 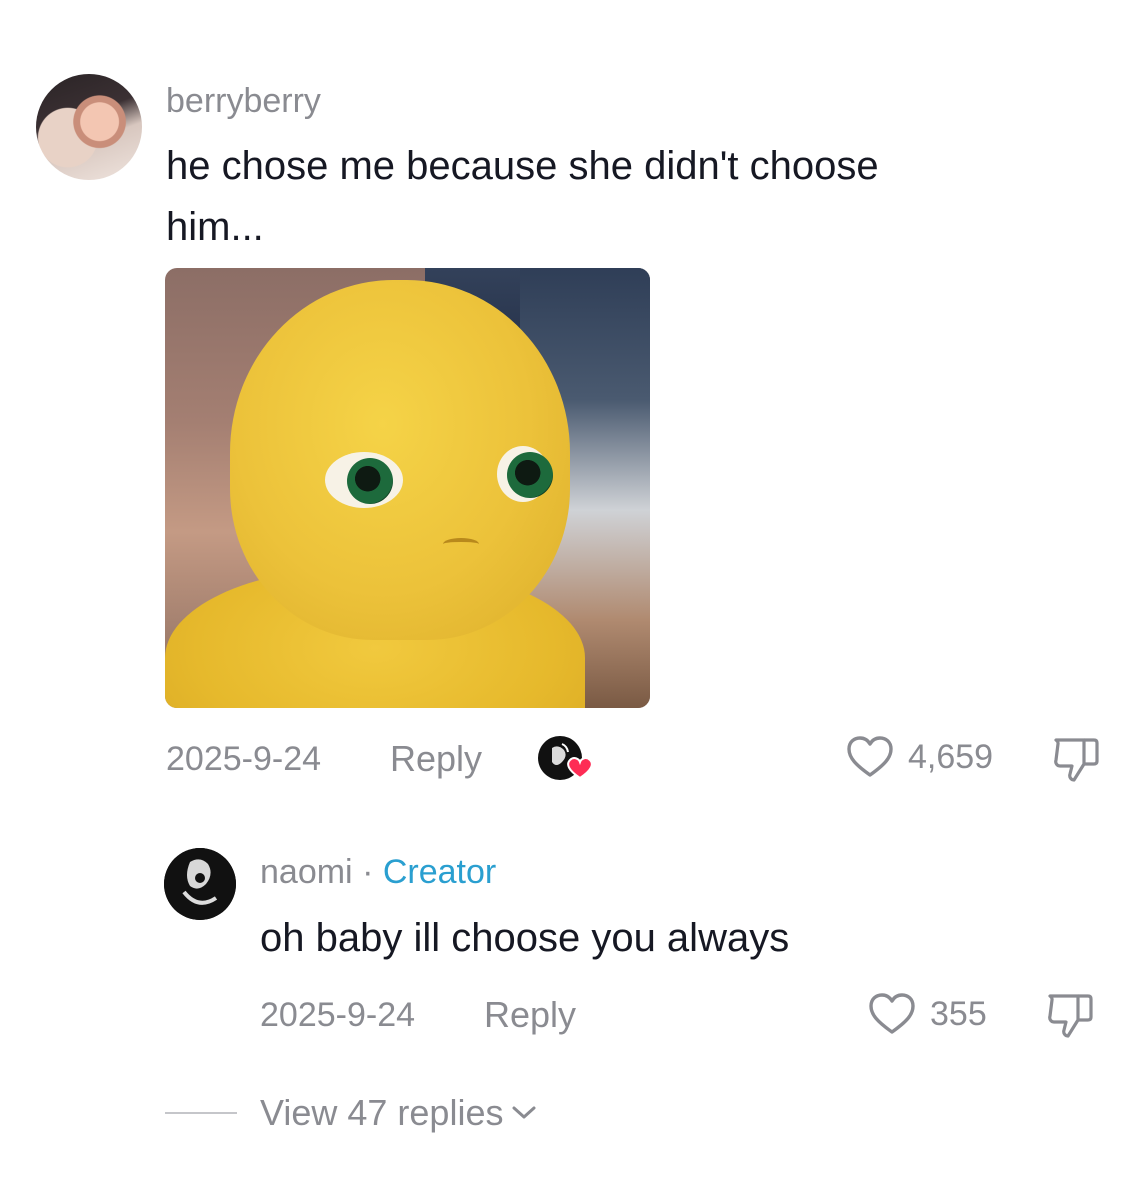 I want to click on chevron-down-icon, so click(x=524, y=1112).